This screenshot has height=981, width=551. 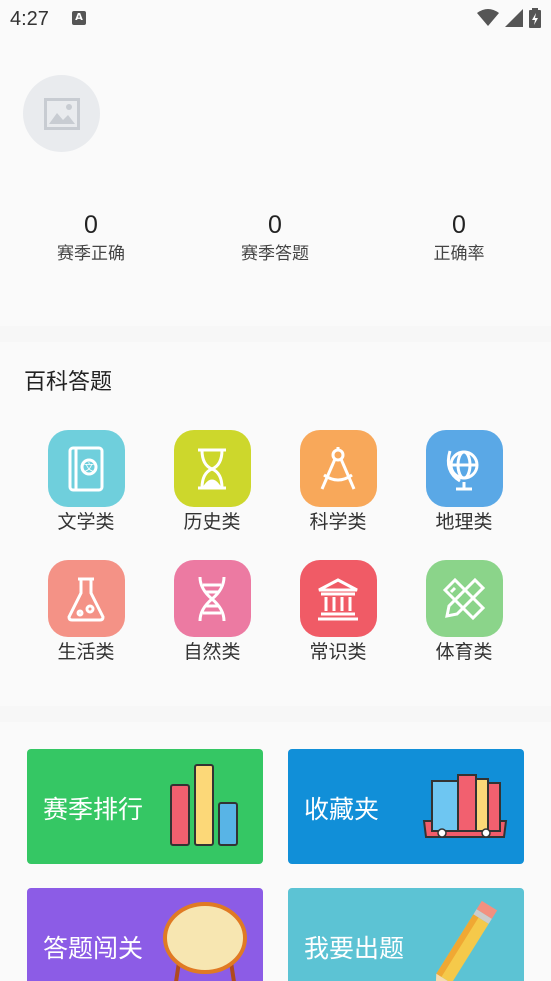 What do you see at coordinates (338, 652) in the screenshot?
I see `category-label: 常识类` at bounding box center [338, 652].